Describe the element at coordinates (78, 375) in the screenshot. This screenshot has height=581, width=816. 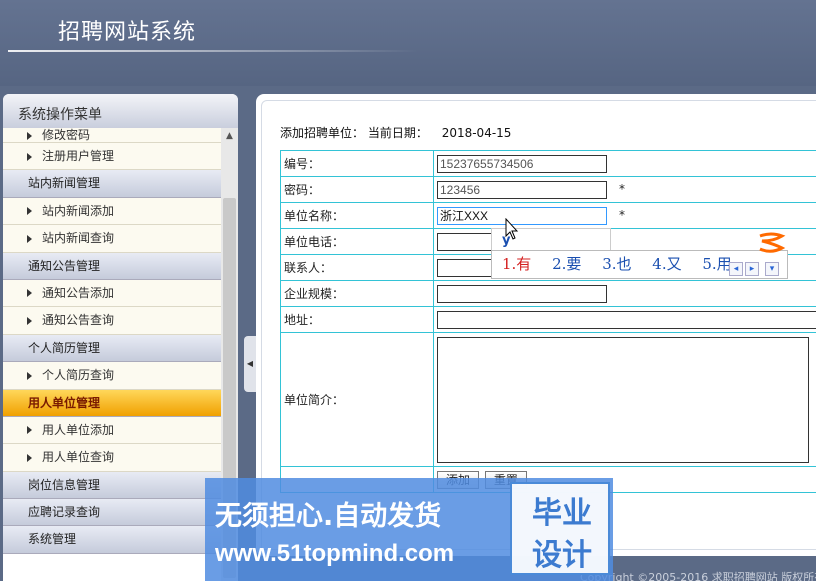
I see `sidebar-item-label: 个人简历查询` at that location.